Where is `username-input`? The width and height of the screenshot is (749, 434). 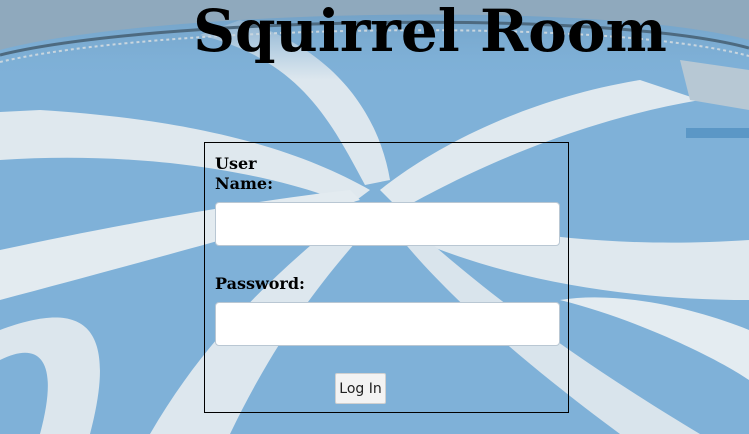
username-input is located at coordinates (387, 224).